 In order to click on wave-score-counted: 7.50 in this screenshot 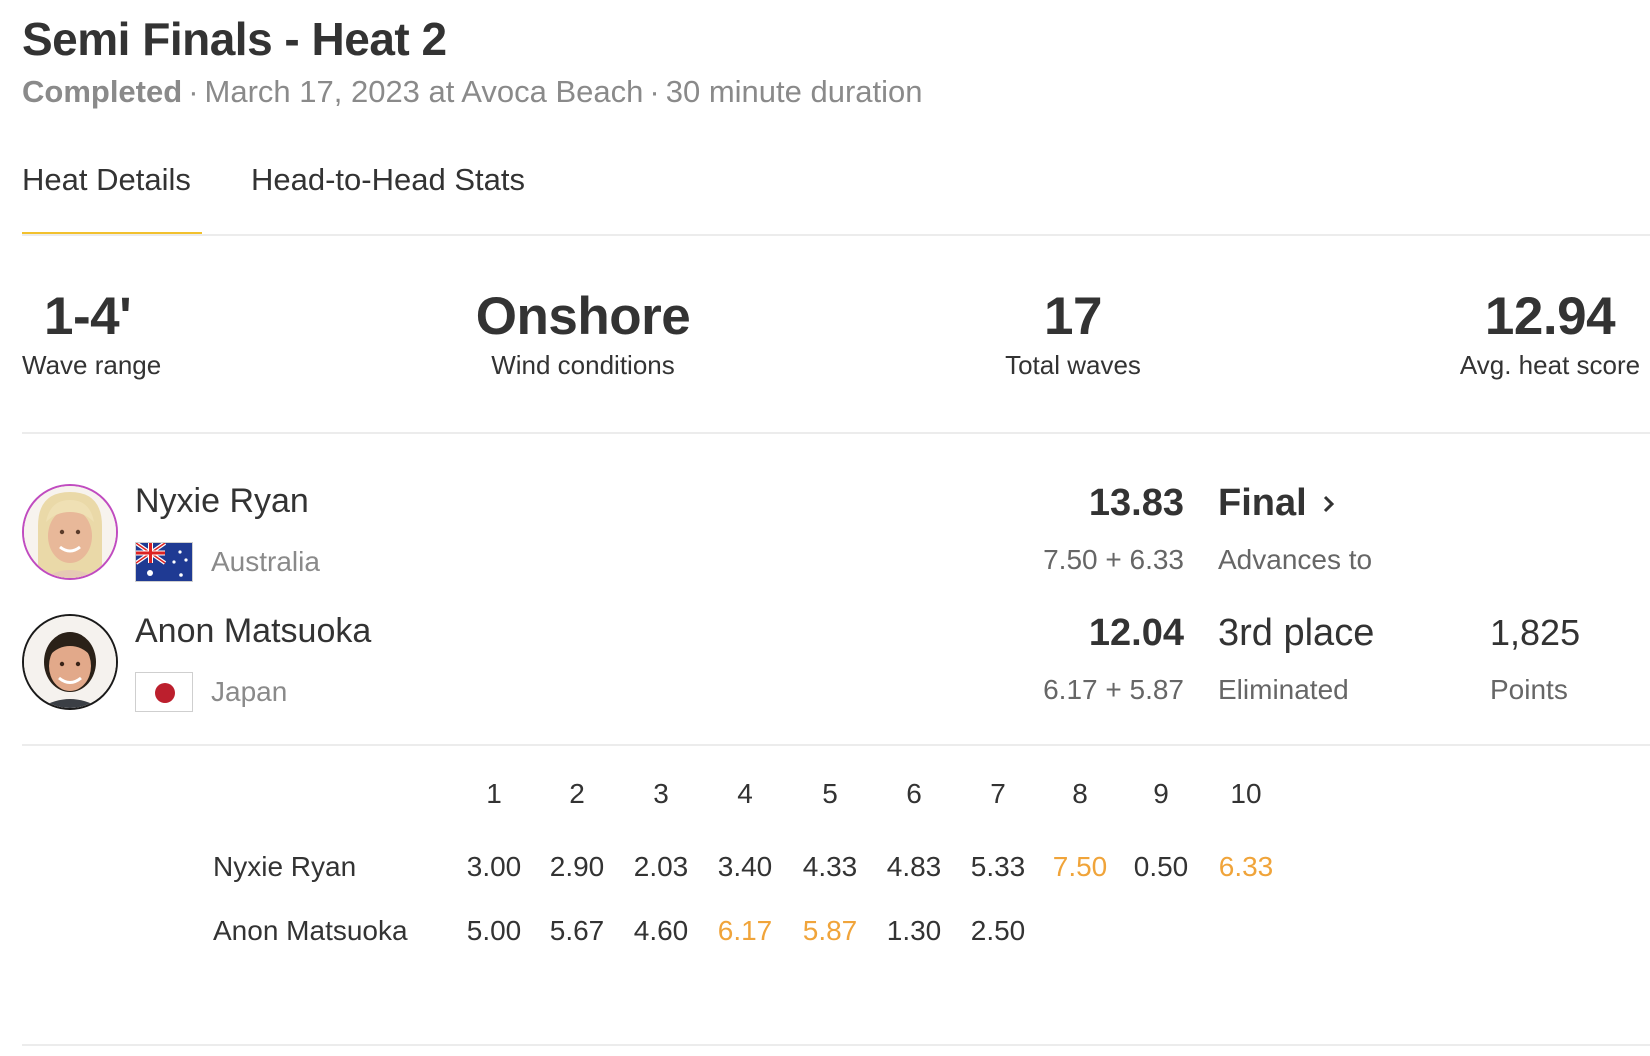, I will do `click(1080, 866)`.